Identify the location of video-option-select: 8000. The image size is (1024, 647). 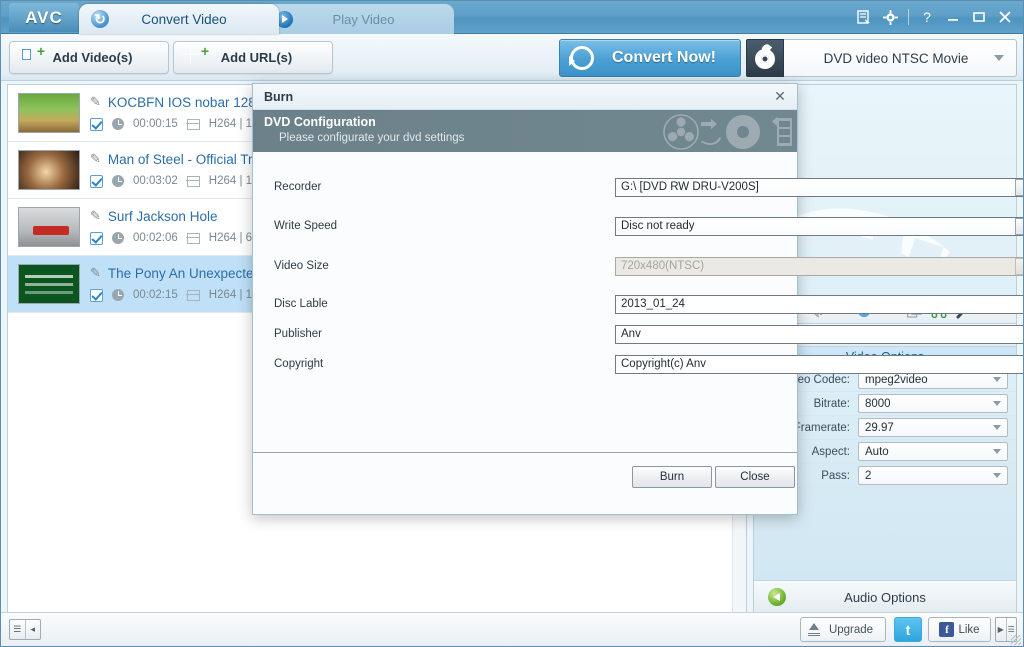
(933, 403).